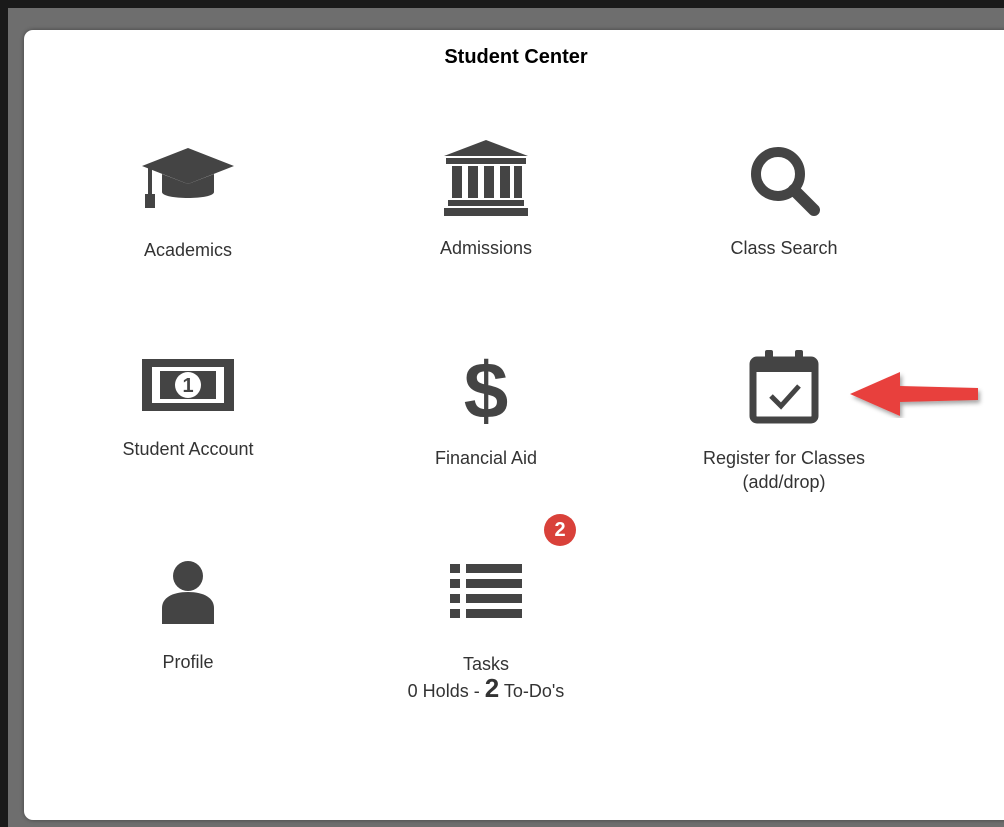 The image size is (1004, 827). Describe the element at coordinates (784, 482) in the screenshot. I see `tile-sublabel: (add/drop)` at that location.